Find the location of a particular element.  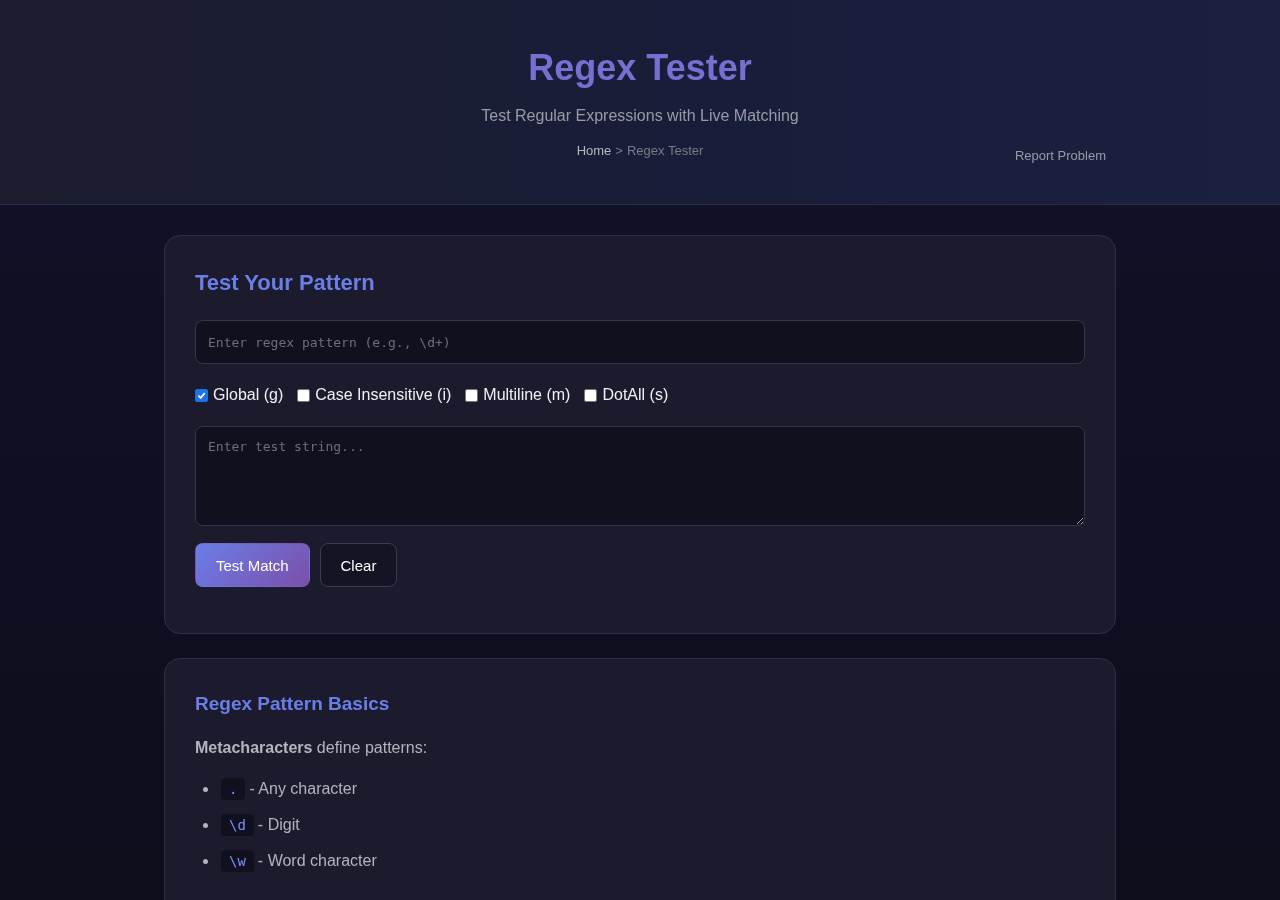

breadcrumb-link: Home is located at coordinates (594, 150).